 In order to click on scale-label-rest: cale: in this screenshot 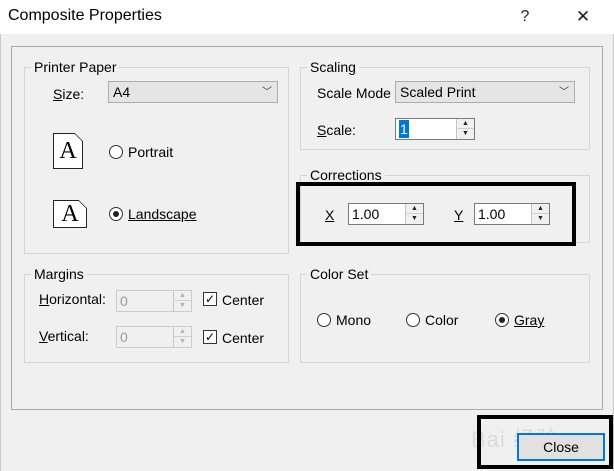, I will do `click(341, 130)`.